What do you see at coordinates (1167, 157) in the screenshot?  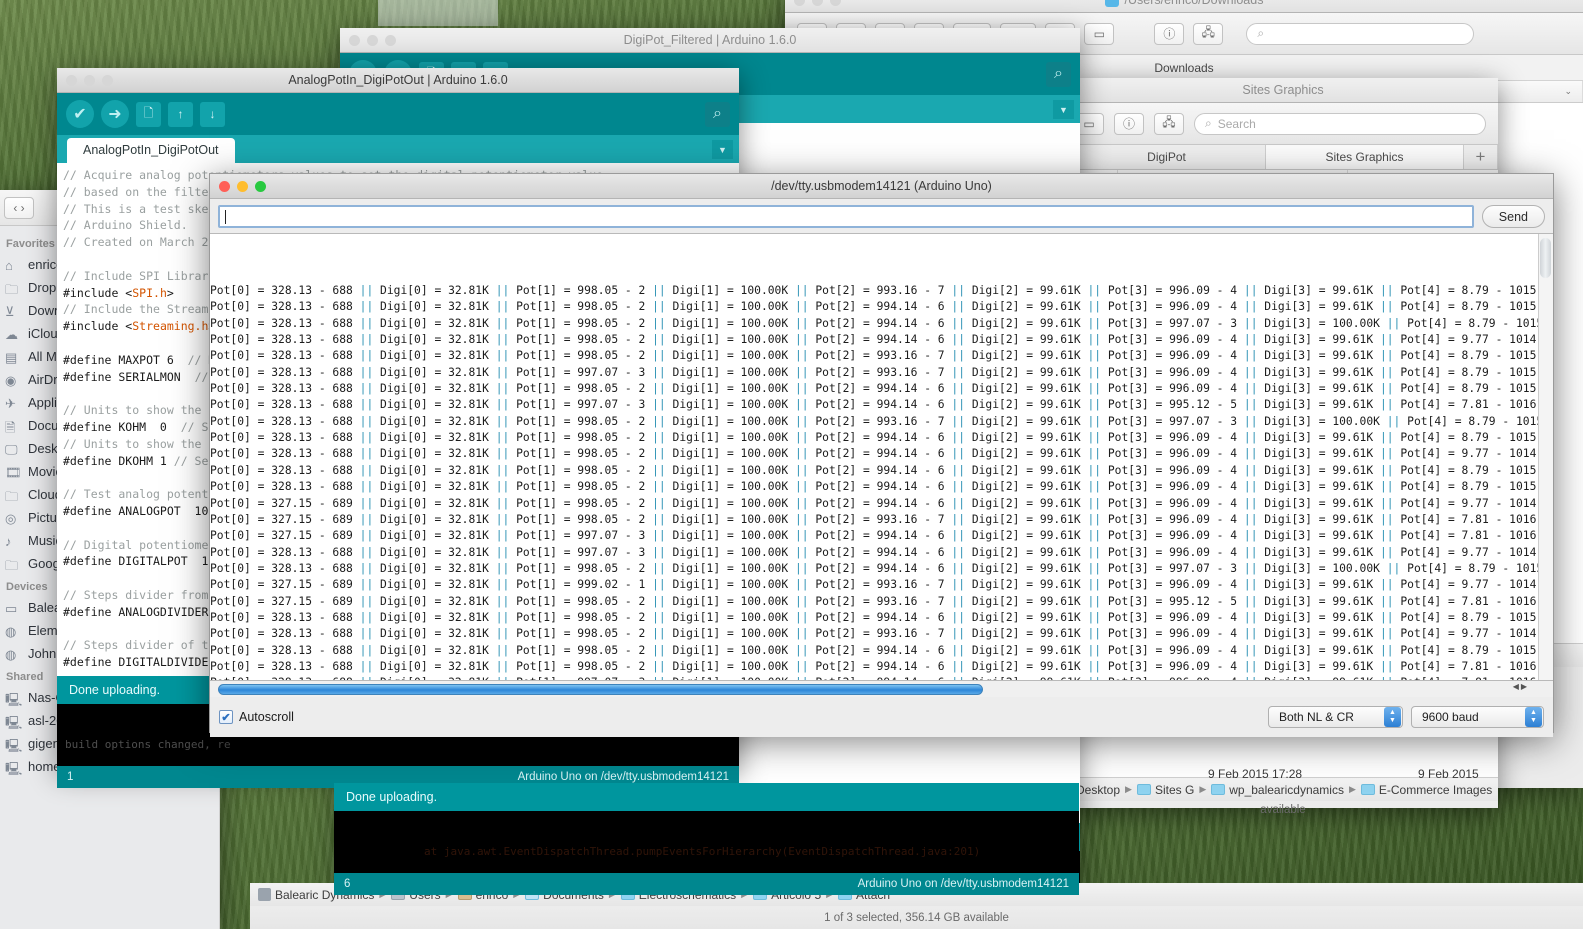 I see `tab-digipot: DigiPot` at bounding box center [1167, 157].